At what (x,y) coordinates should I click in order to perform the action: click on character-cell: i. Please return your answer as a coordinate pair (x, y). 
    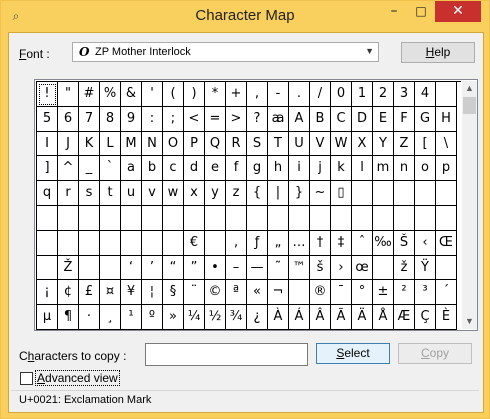
    Looking at the image, I should click on (299, 169).